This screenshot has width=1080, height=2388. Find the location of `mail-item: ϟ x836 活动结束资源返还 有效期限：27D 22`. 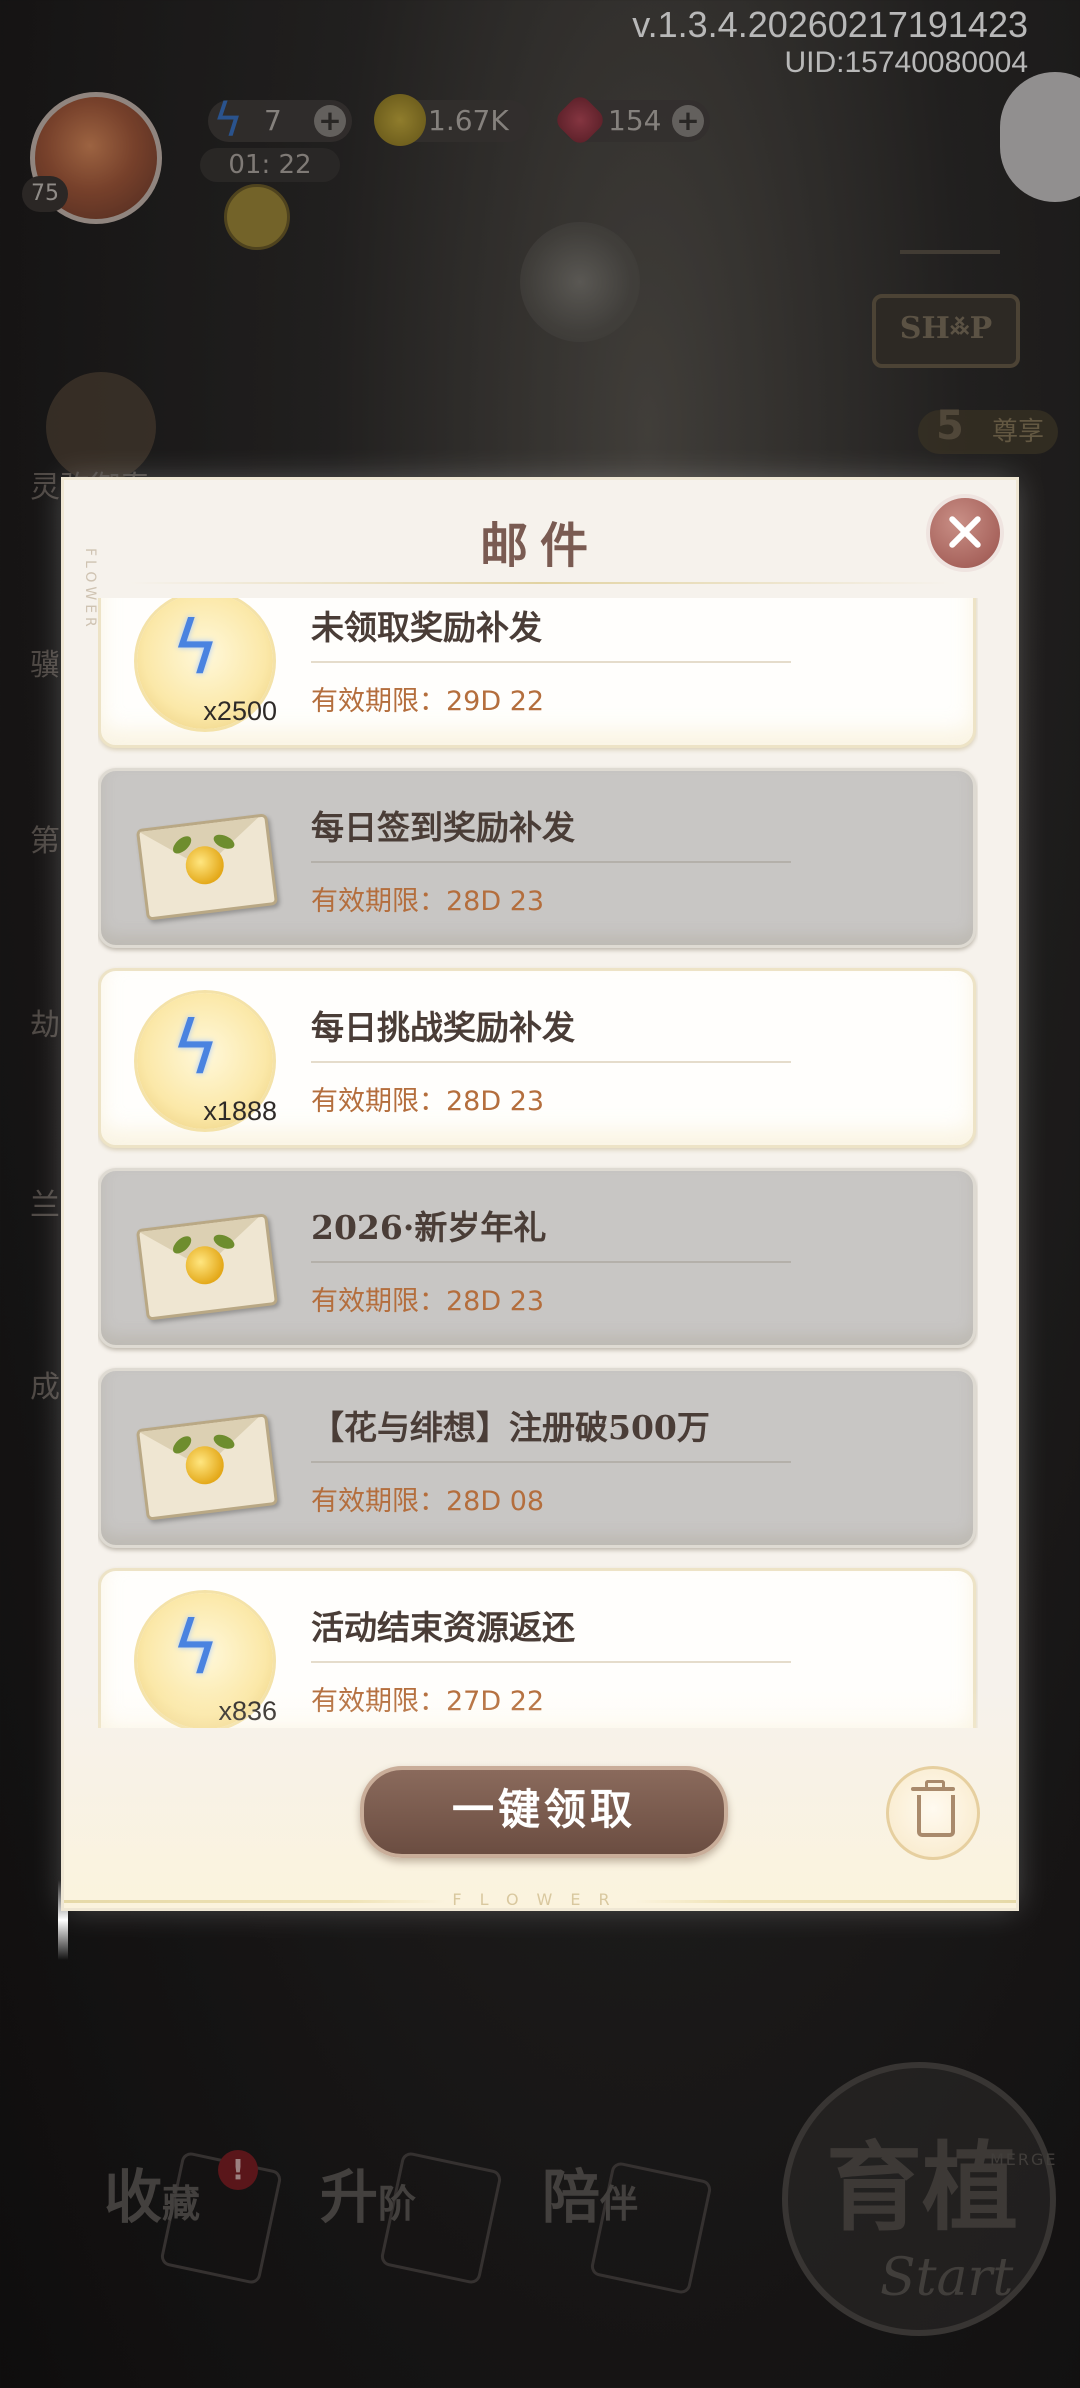

mail-item: ϟ x836 活动结束资源返还 有效期限：27D 22 is located at coordinates (537, 1648).